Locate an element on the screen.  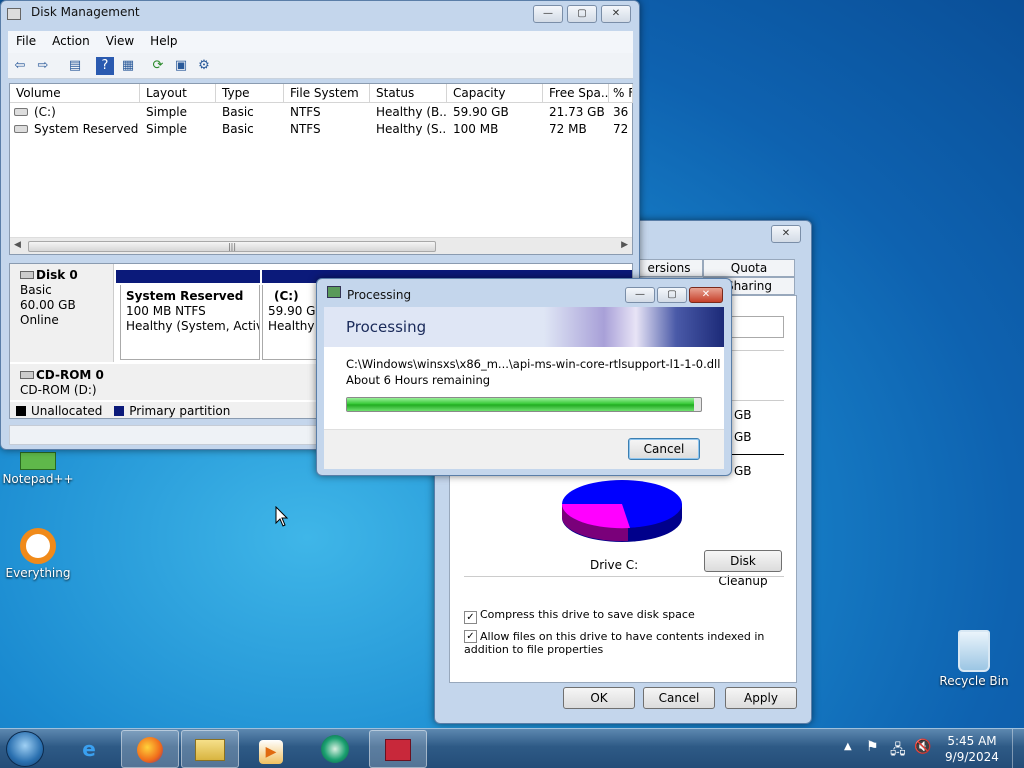
media-center-icon is located at coordinates (335, 749).